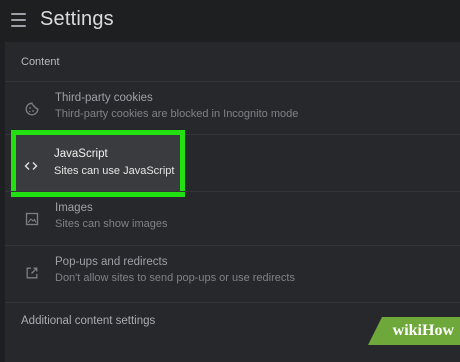  I want to click on image-icon, so click(32, 219).